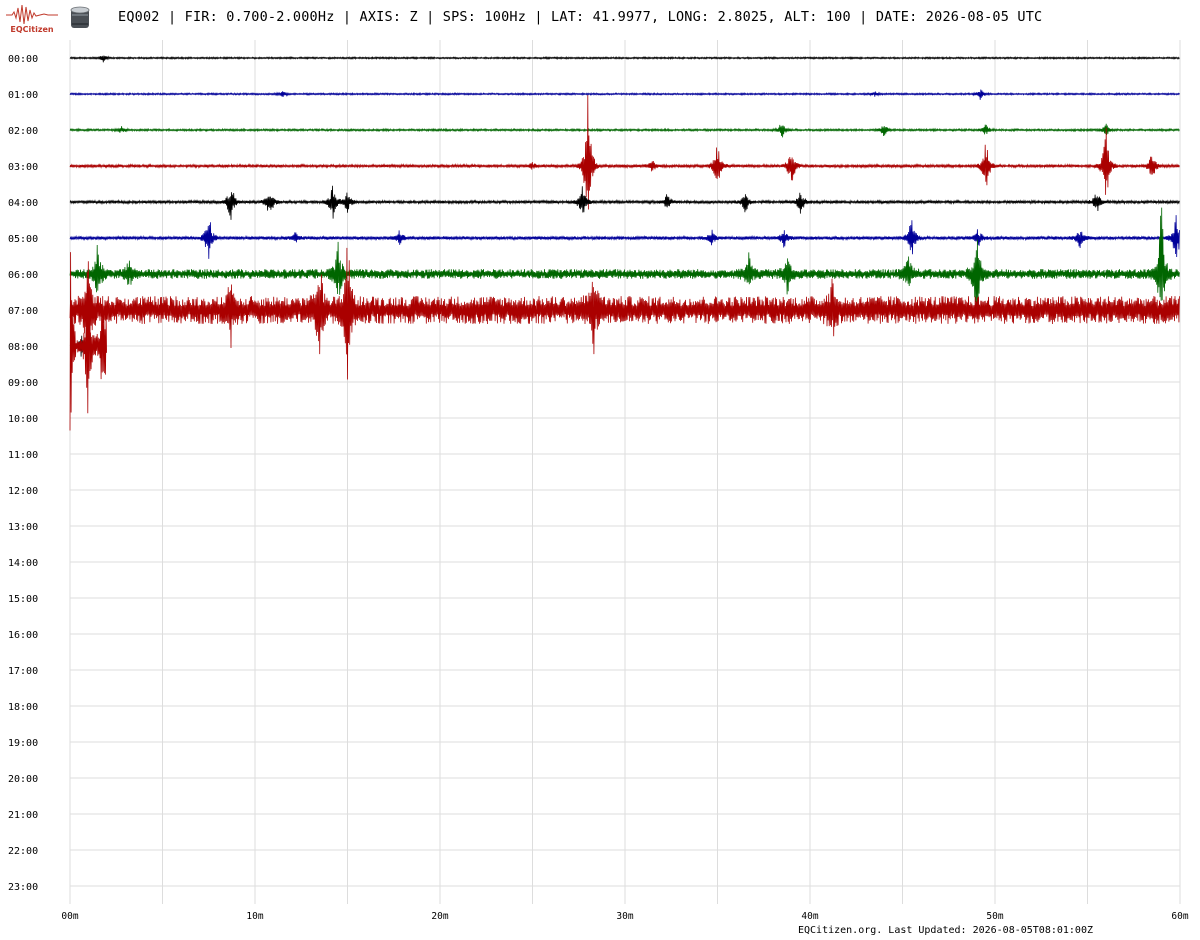  I want to click on hour-label: 11:00, so click(23, 455).